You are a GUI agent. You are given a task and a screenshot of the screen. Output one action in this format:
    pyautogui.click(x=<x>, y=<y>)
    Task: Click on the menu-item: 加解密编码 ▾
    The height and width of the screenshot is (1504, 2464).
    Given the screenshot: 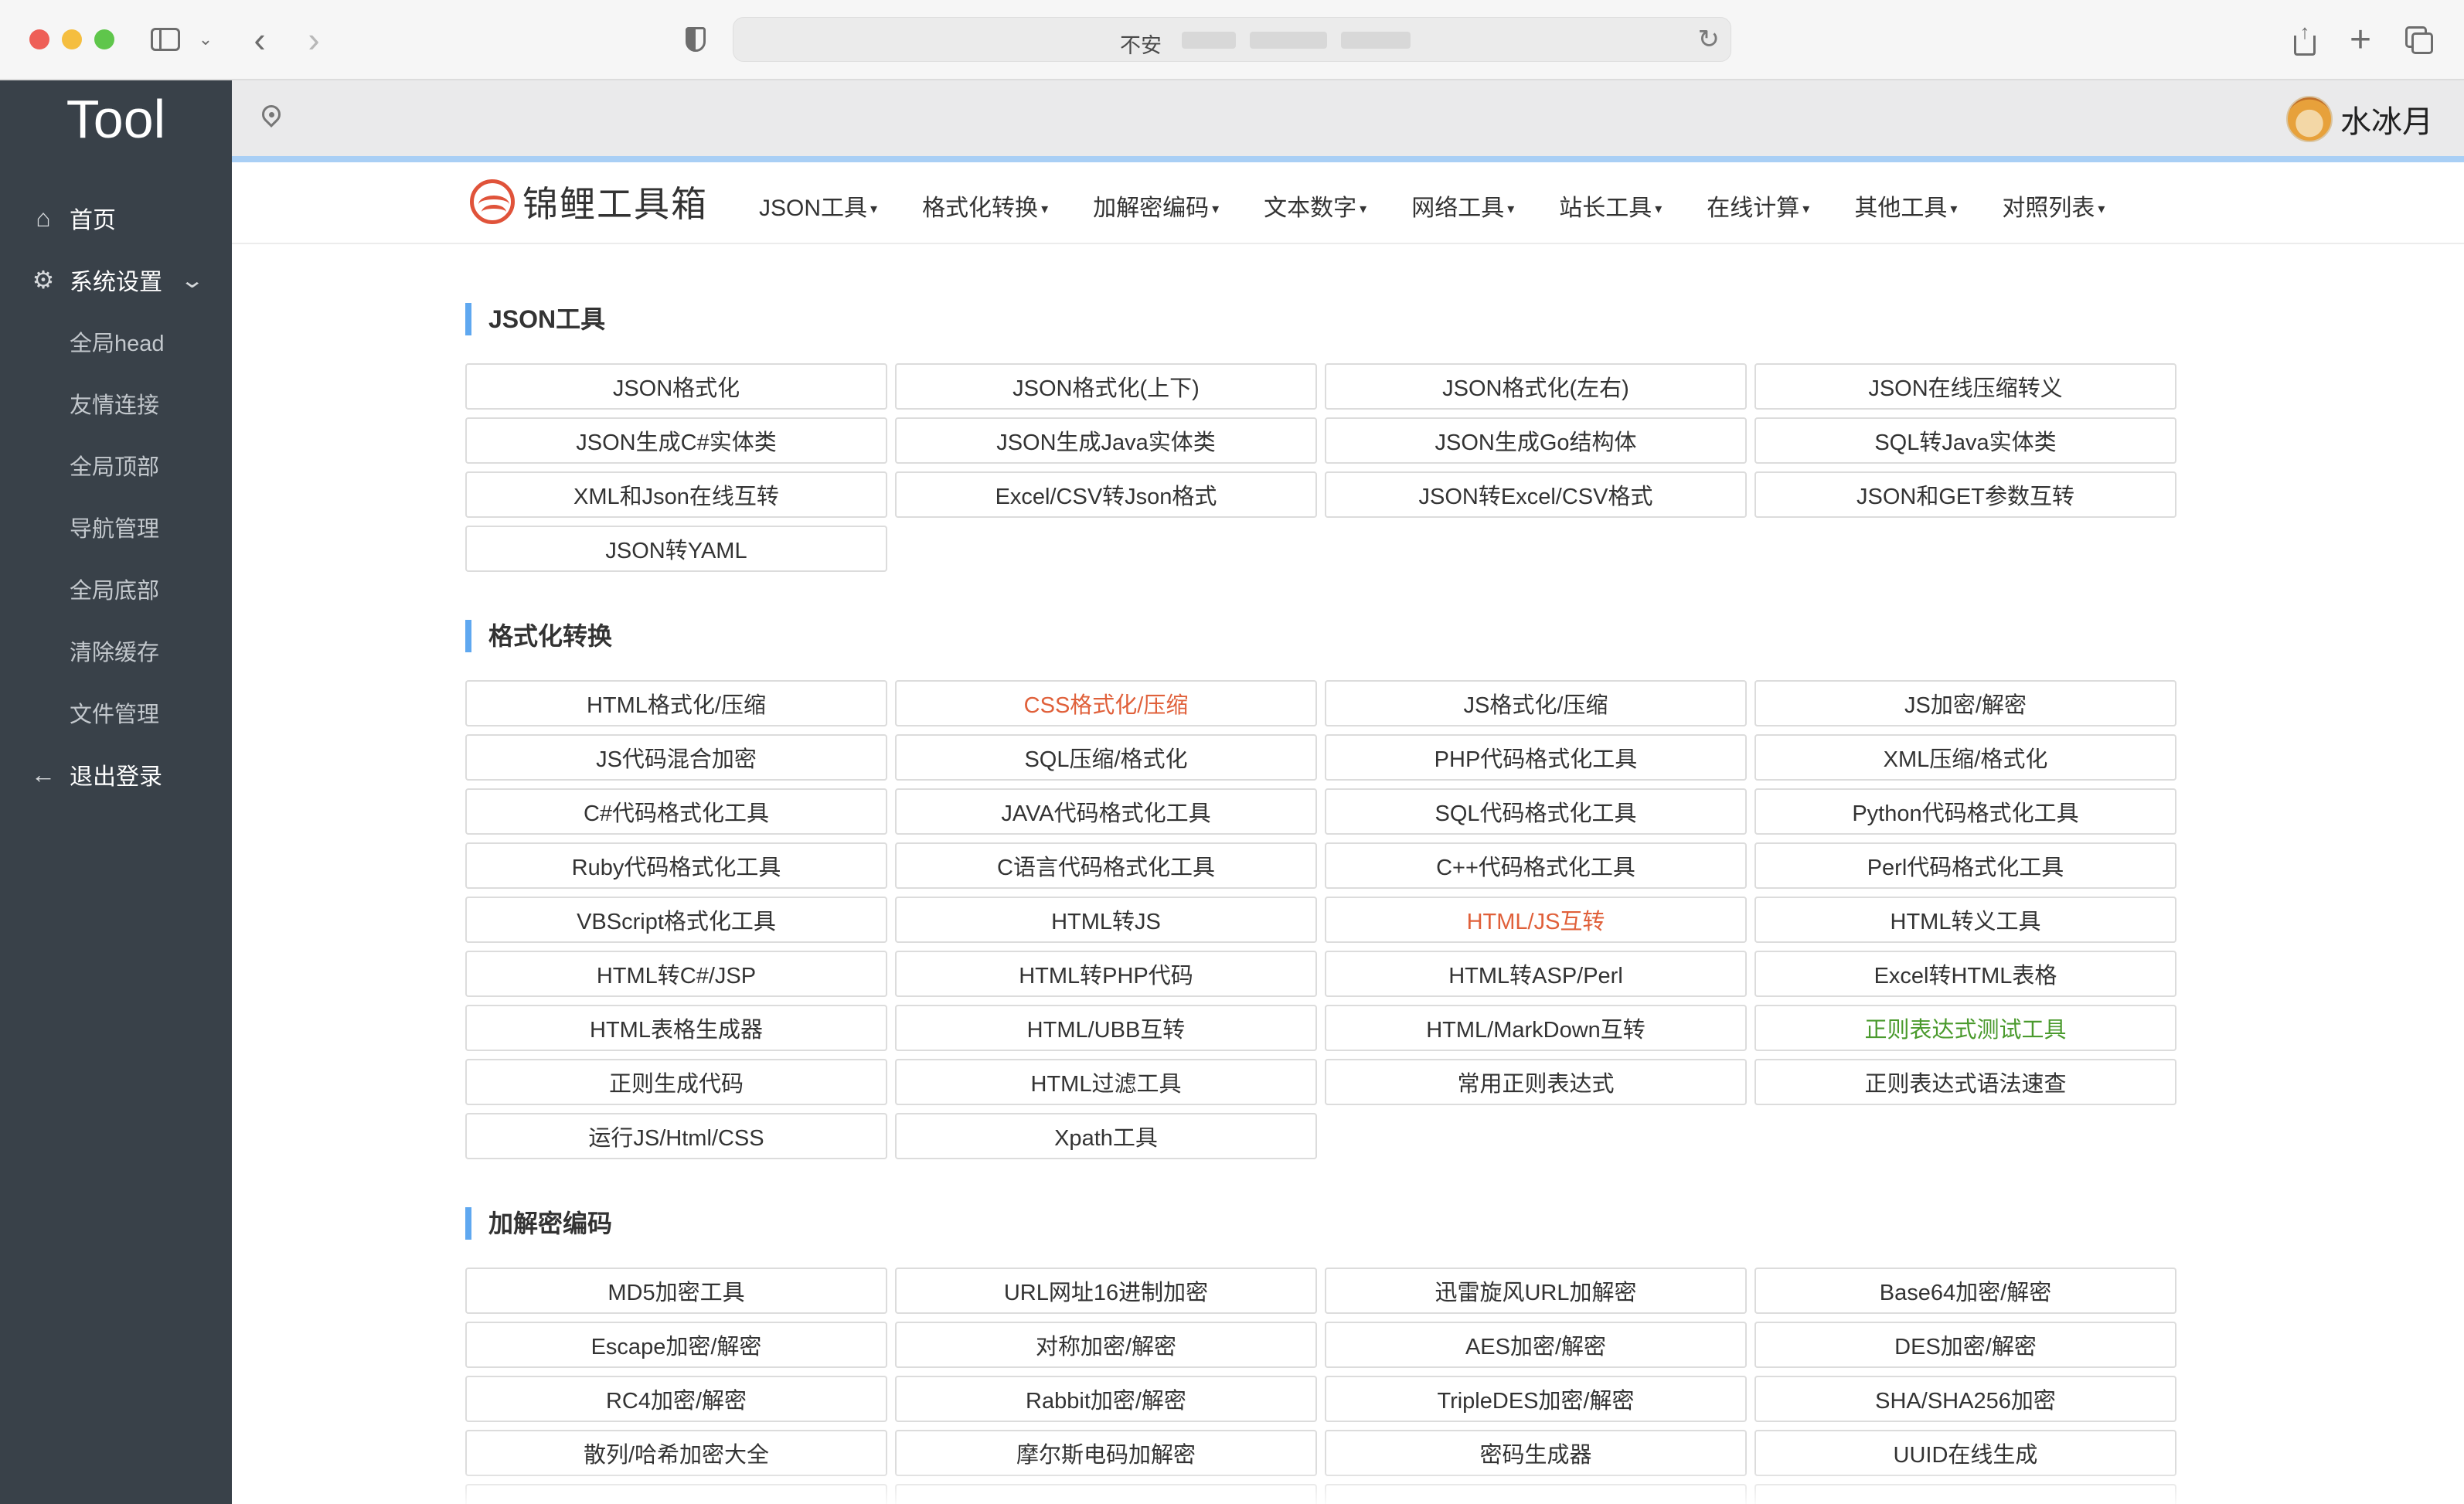 What is the action you would take?
    pyautogui.click(x=1156, y=206)
    